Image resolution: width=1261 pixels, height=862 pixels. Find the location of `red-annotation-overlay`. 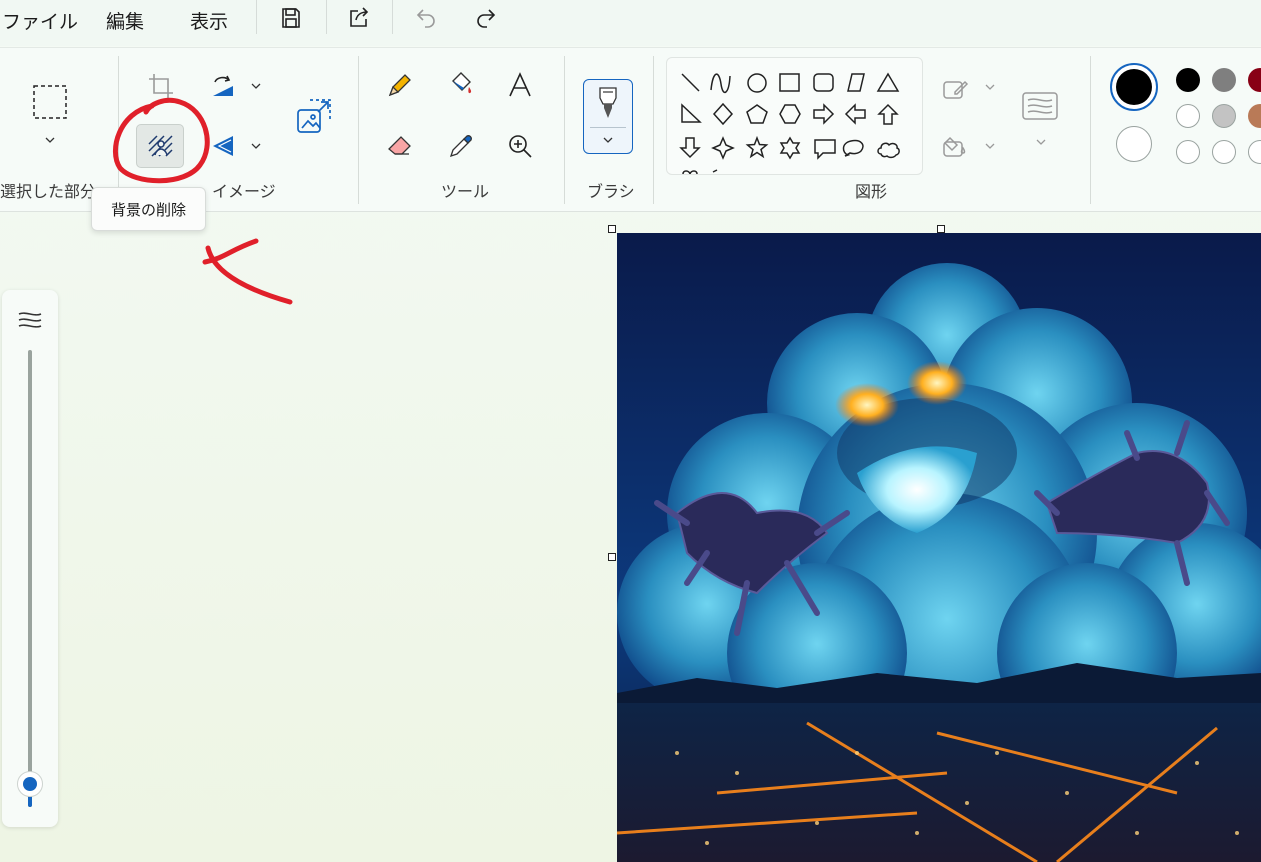

red-annotation-overlay is located at coordinates (203, 201).